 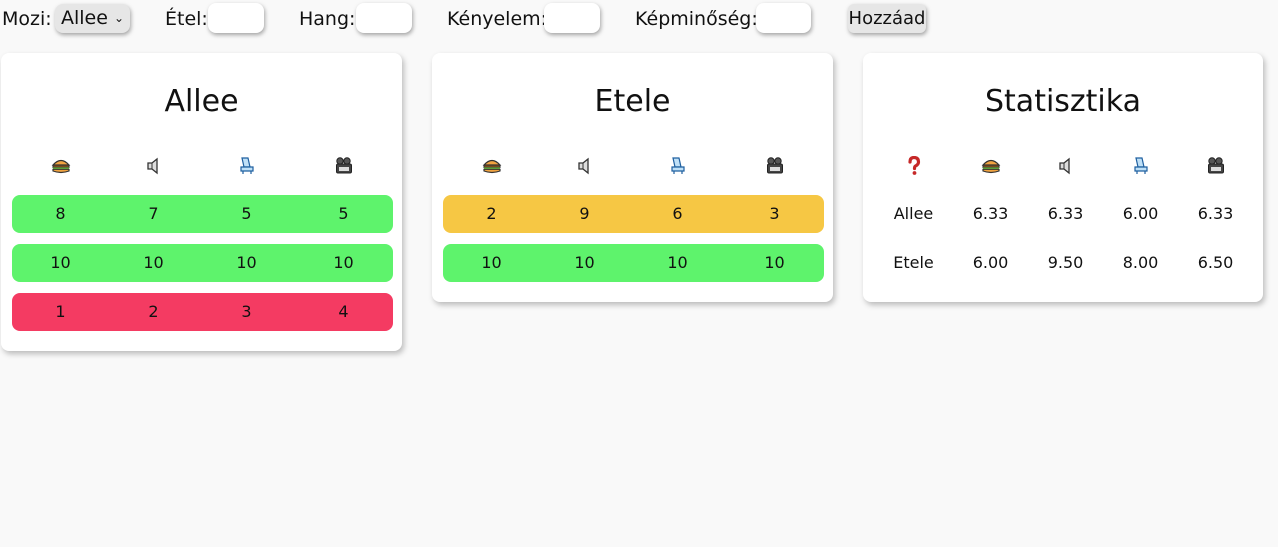 What do you see at coordinates (1140, 213) in the screenshot?
I see `stats-comfort-avg: 6.00` at bounding box center [1140, 213].